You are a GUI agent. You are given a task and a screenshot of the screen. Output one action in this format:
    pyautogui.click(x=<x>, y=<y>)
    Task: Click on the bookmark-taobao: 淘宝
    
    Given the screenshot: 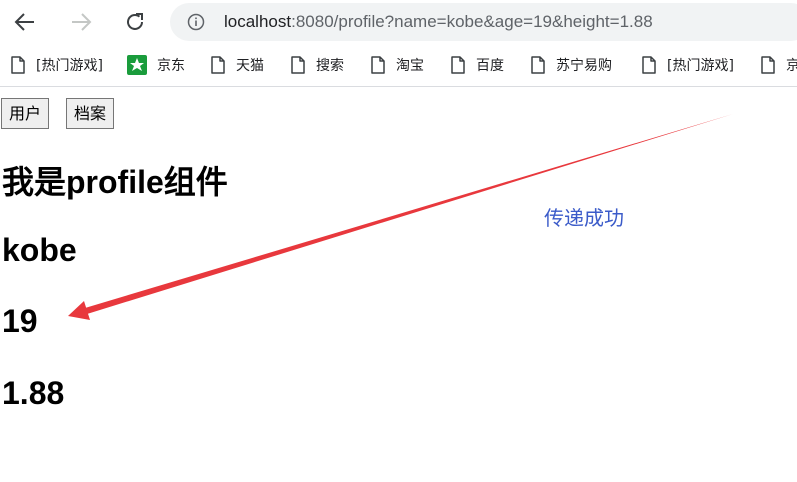 What is the action you would take?
    pyautogui.click(x=397, y=65)
    